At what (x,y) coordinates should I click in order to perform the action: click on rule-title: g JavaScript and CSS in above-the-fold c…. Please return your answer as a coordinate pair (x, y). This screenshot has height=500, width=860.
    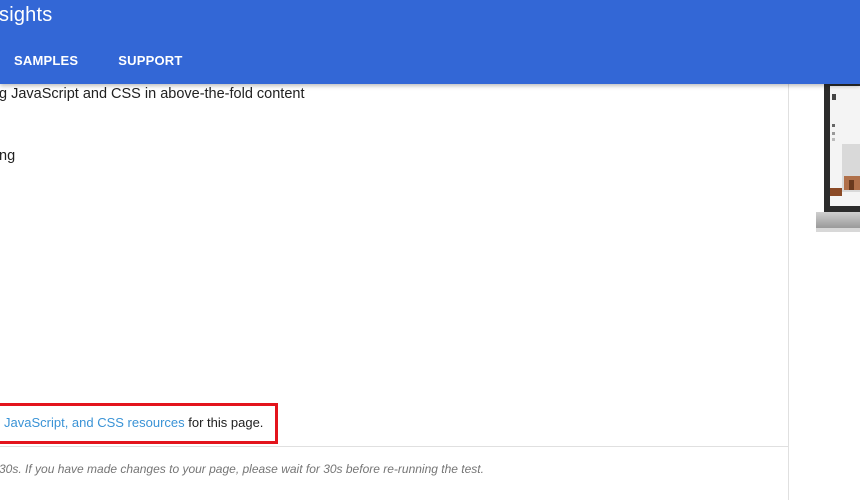
    Looking at the image, I should click on (152, 94).